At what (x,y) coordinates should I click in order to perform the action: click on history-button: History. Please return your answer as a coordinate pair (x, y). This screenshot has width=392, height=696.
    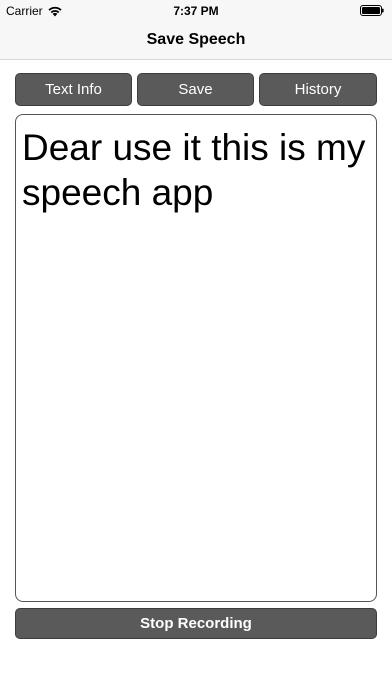
    Looking at the image, I should click on (318, 89).